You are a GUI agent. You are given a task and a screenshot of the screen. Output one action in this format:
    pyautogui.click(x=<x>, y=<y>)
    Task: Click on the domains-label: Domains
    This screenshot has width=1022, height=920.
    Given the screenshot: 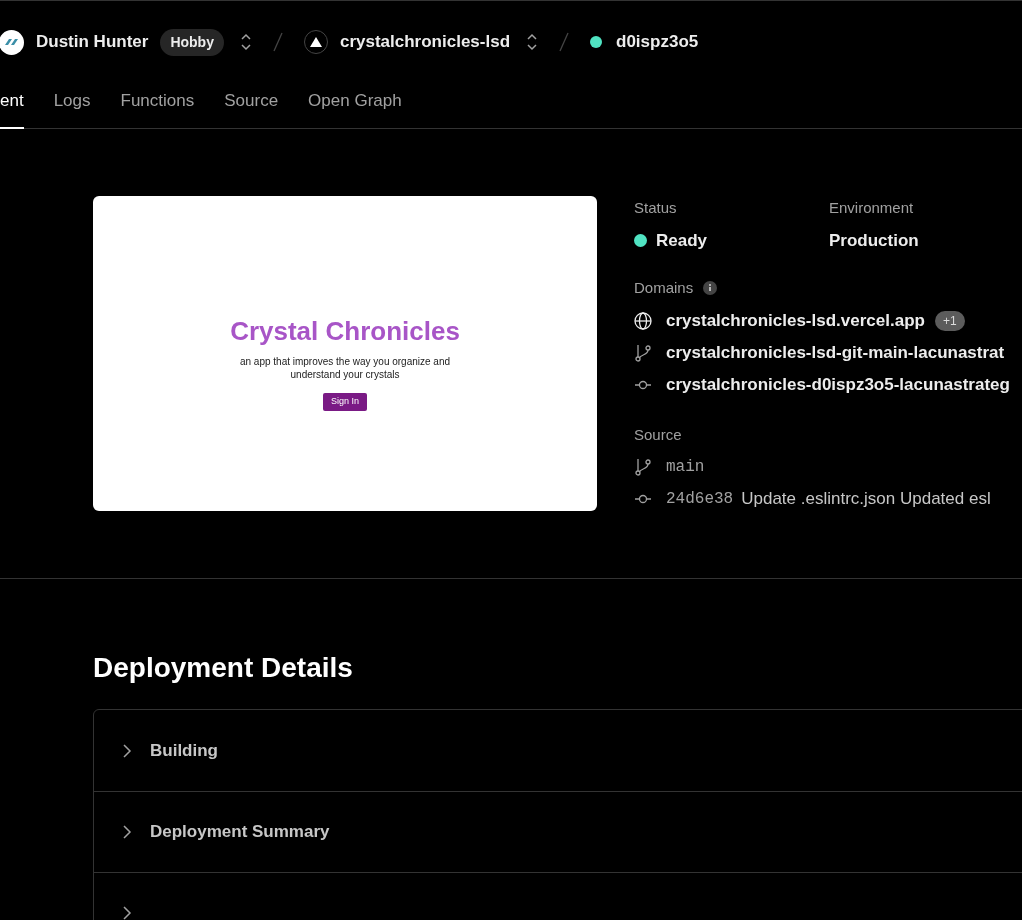 What is the action you would take?
    pyautogui.click(x=664, y=288)
    